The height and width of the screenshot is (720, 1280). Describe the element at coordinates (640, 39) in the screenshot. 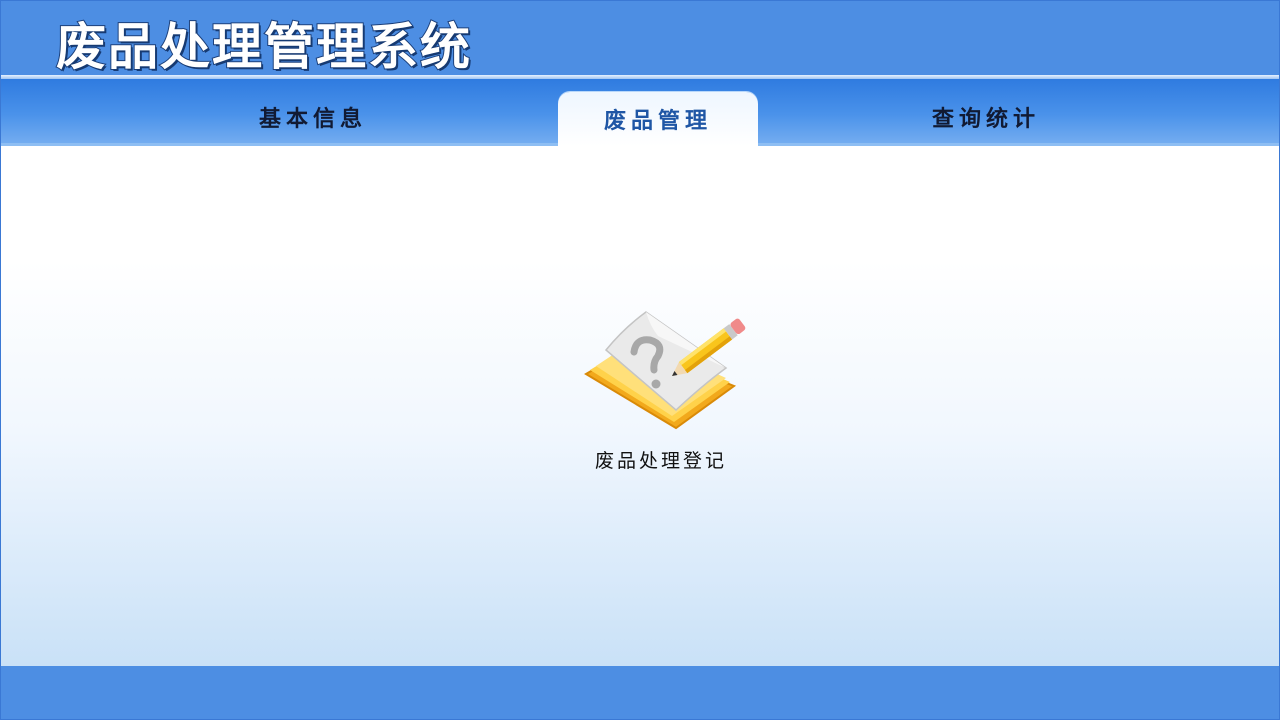

I see `title-bar: 废品处理管理系统` at that location.